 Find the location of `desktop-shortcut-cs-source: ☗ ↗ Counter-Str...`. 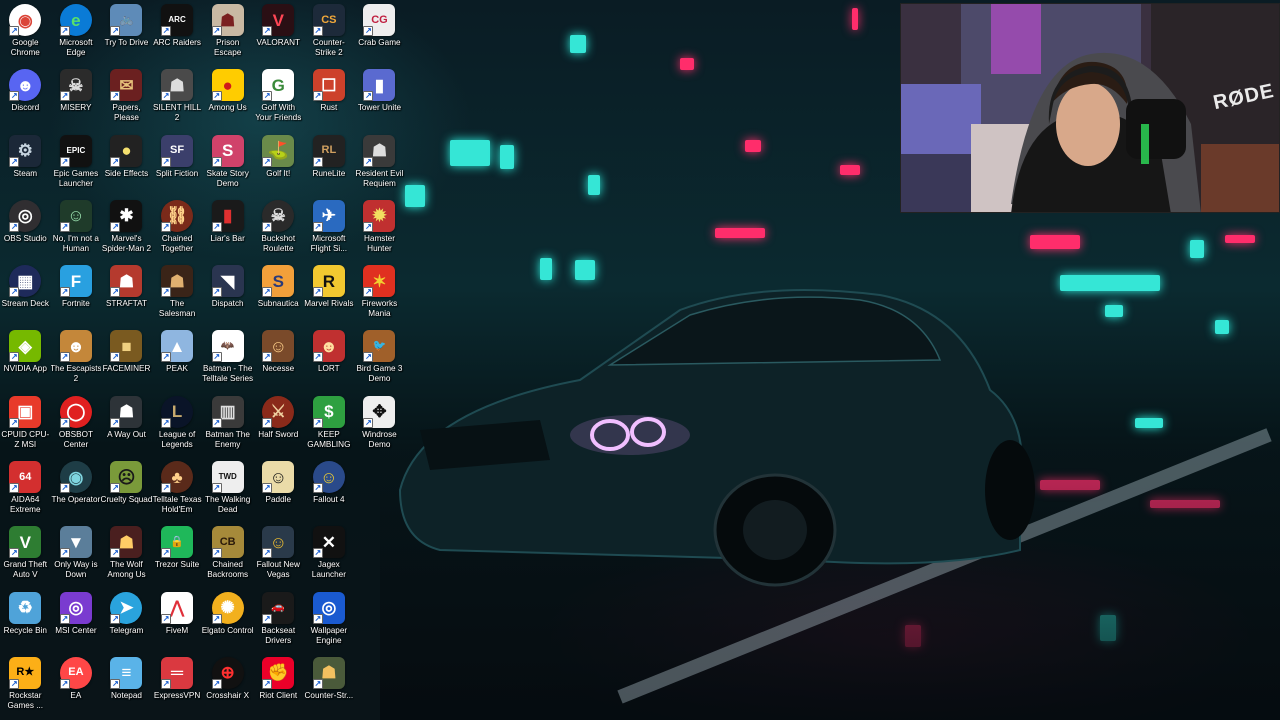

desktop-shortcut-cs-source: ☗ ↗ Counter-Str... is located at coordinates (329, 685).